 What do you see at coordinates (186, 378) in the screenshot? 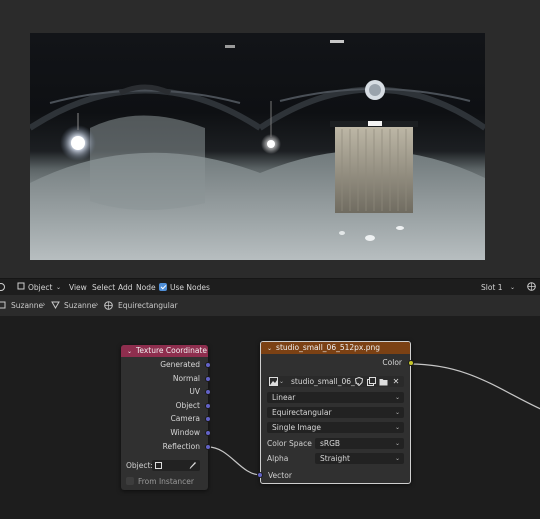
I see `output-normal: Normal` at bounding box center [186, 378].